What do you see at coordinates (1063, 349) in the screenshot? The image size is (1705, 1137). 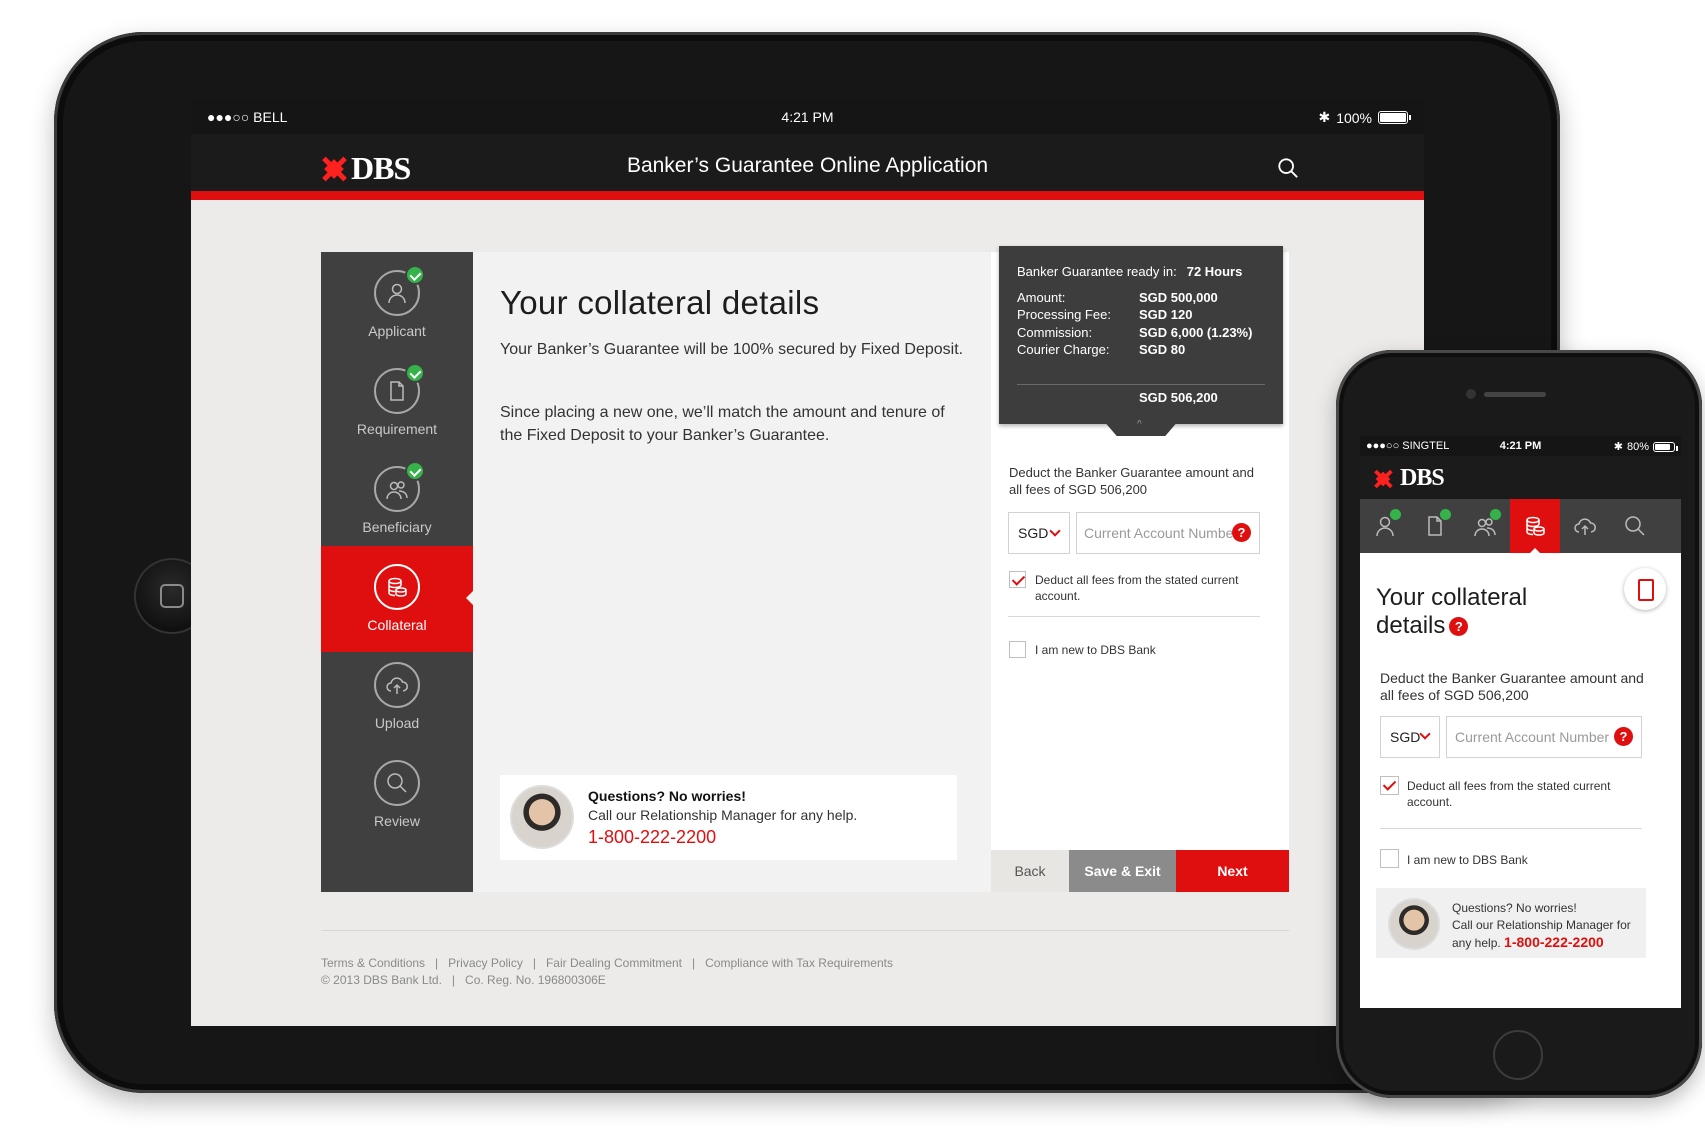 I see `fee-label: Courier Charge:` at bounding box center [1063, 349].